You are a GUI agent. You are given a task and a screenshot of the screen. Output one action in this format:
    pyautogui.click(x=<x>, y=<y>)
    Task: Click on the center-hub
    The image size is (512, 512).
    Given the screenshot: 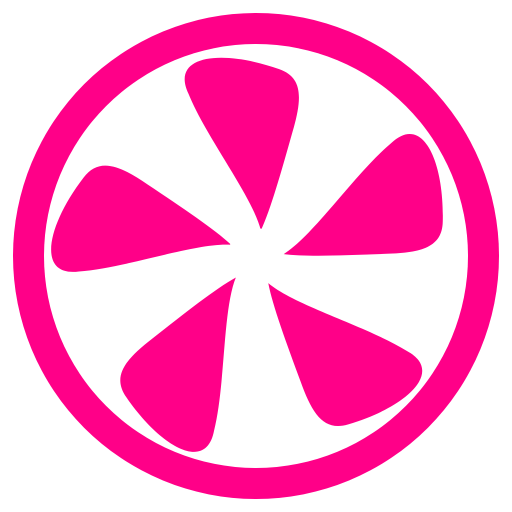 What is the action you would take?
    pyautogui.click(x=255, y=255)
    